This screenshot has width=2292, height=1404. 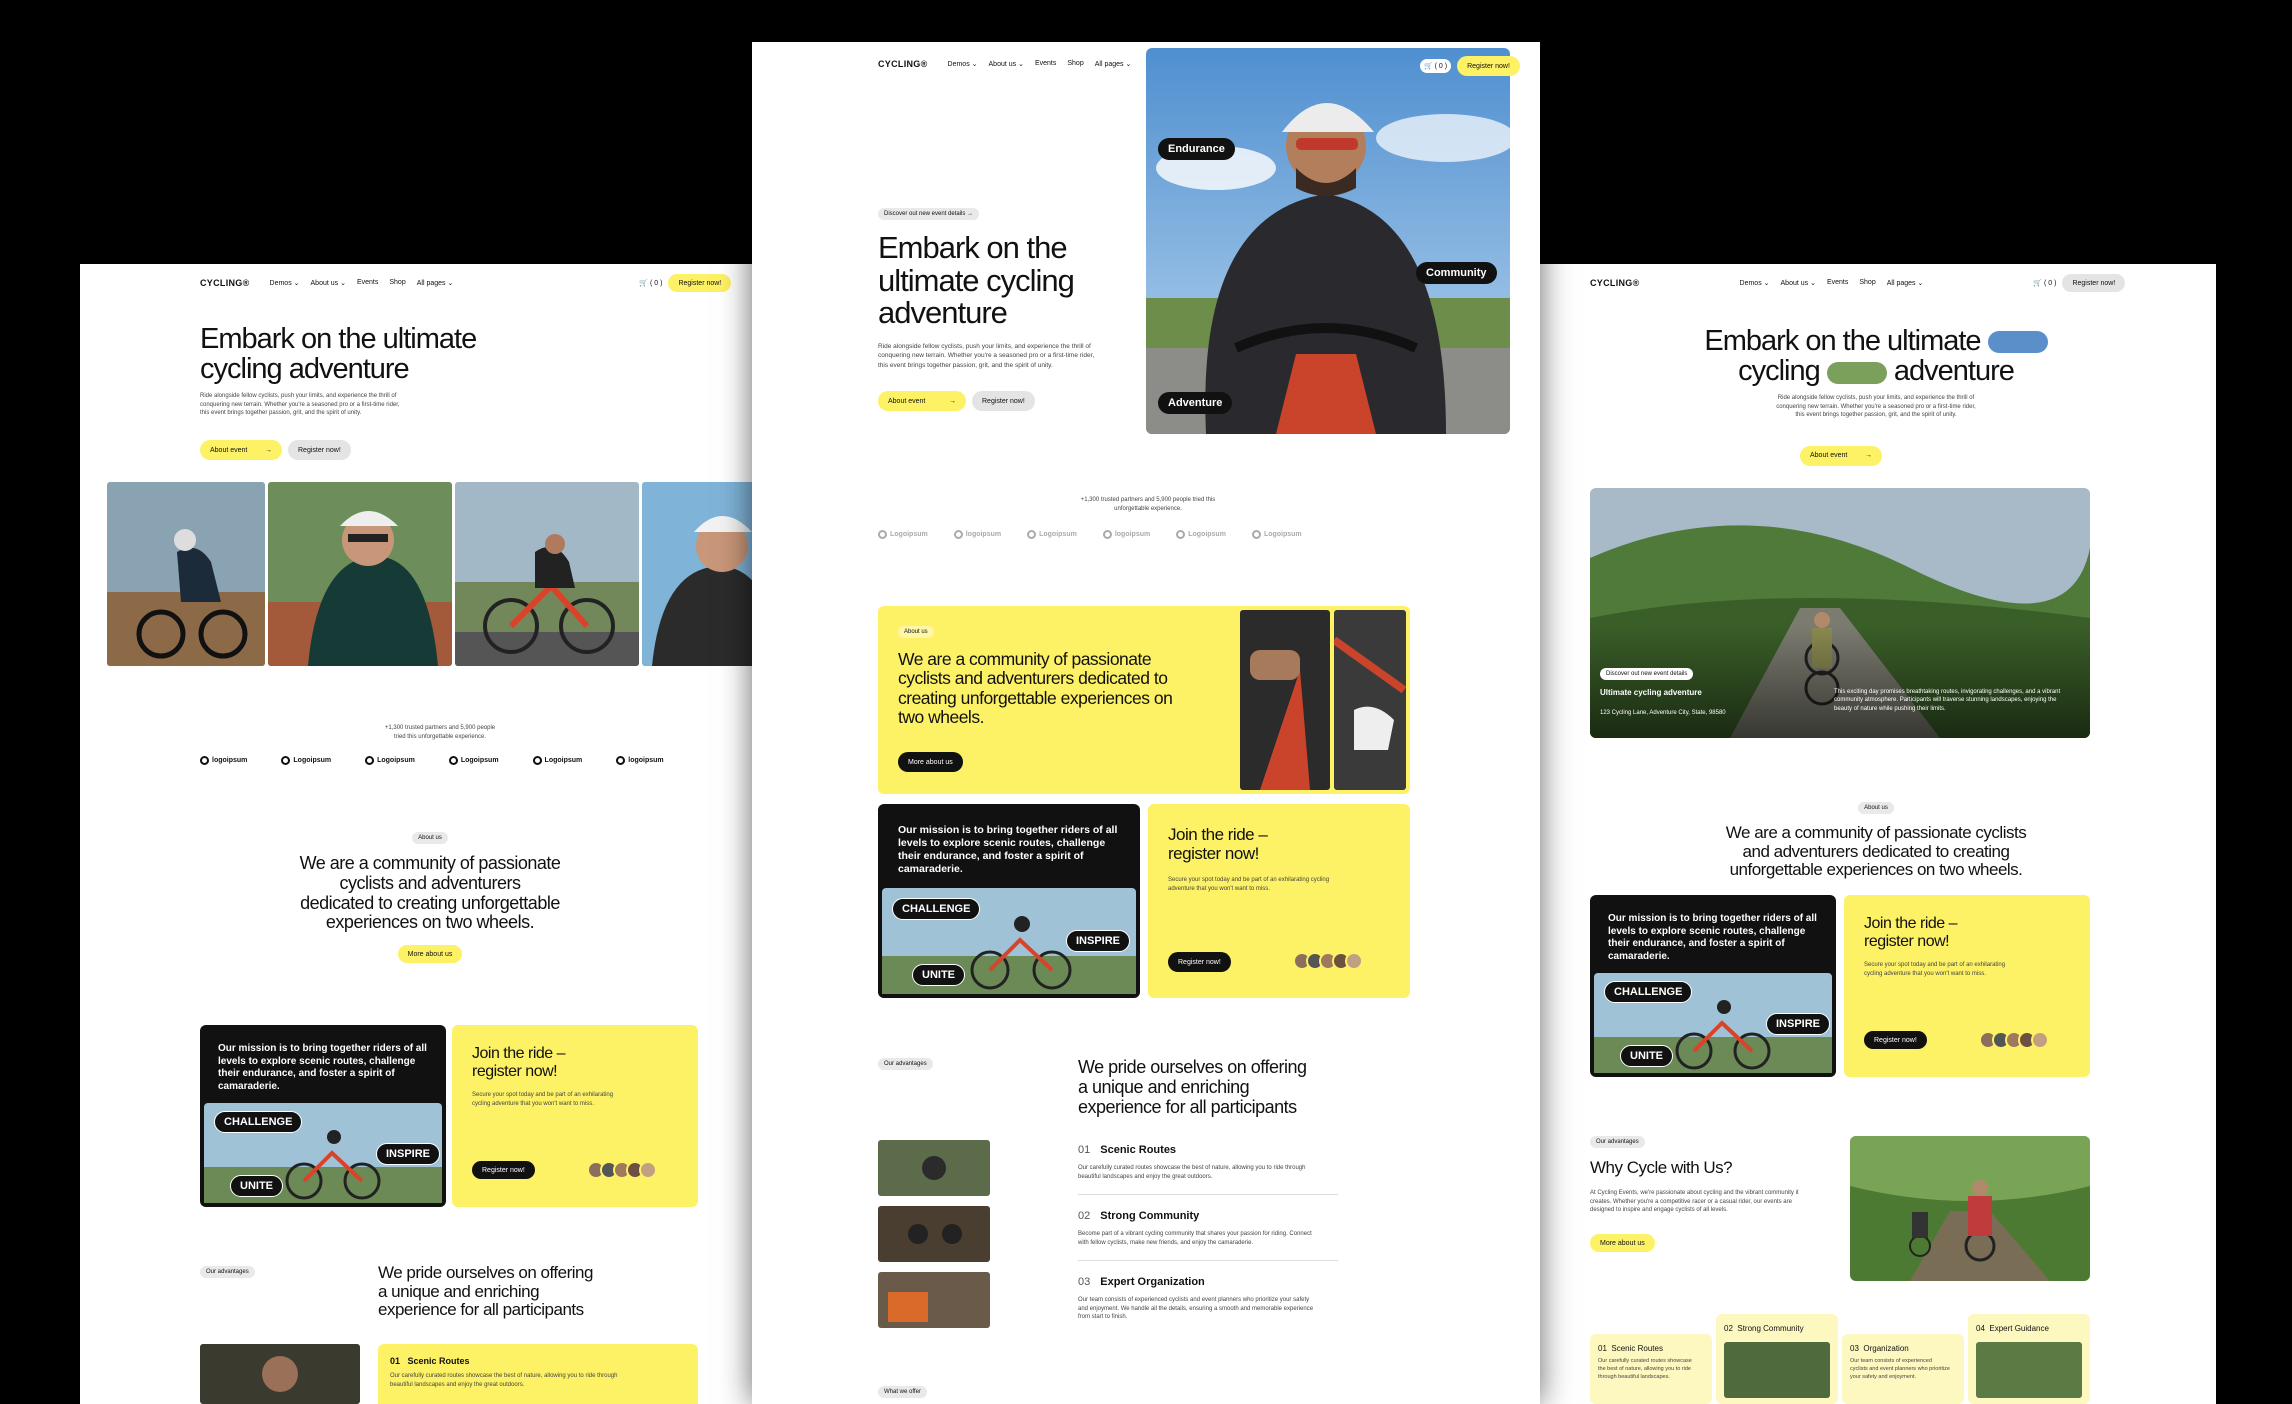 I want to click on hero-actions: About event →, so click(x=1841, y=455).